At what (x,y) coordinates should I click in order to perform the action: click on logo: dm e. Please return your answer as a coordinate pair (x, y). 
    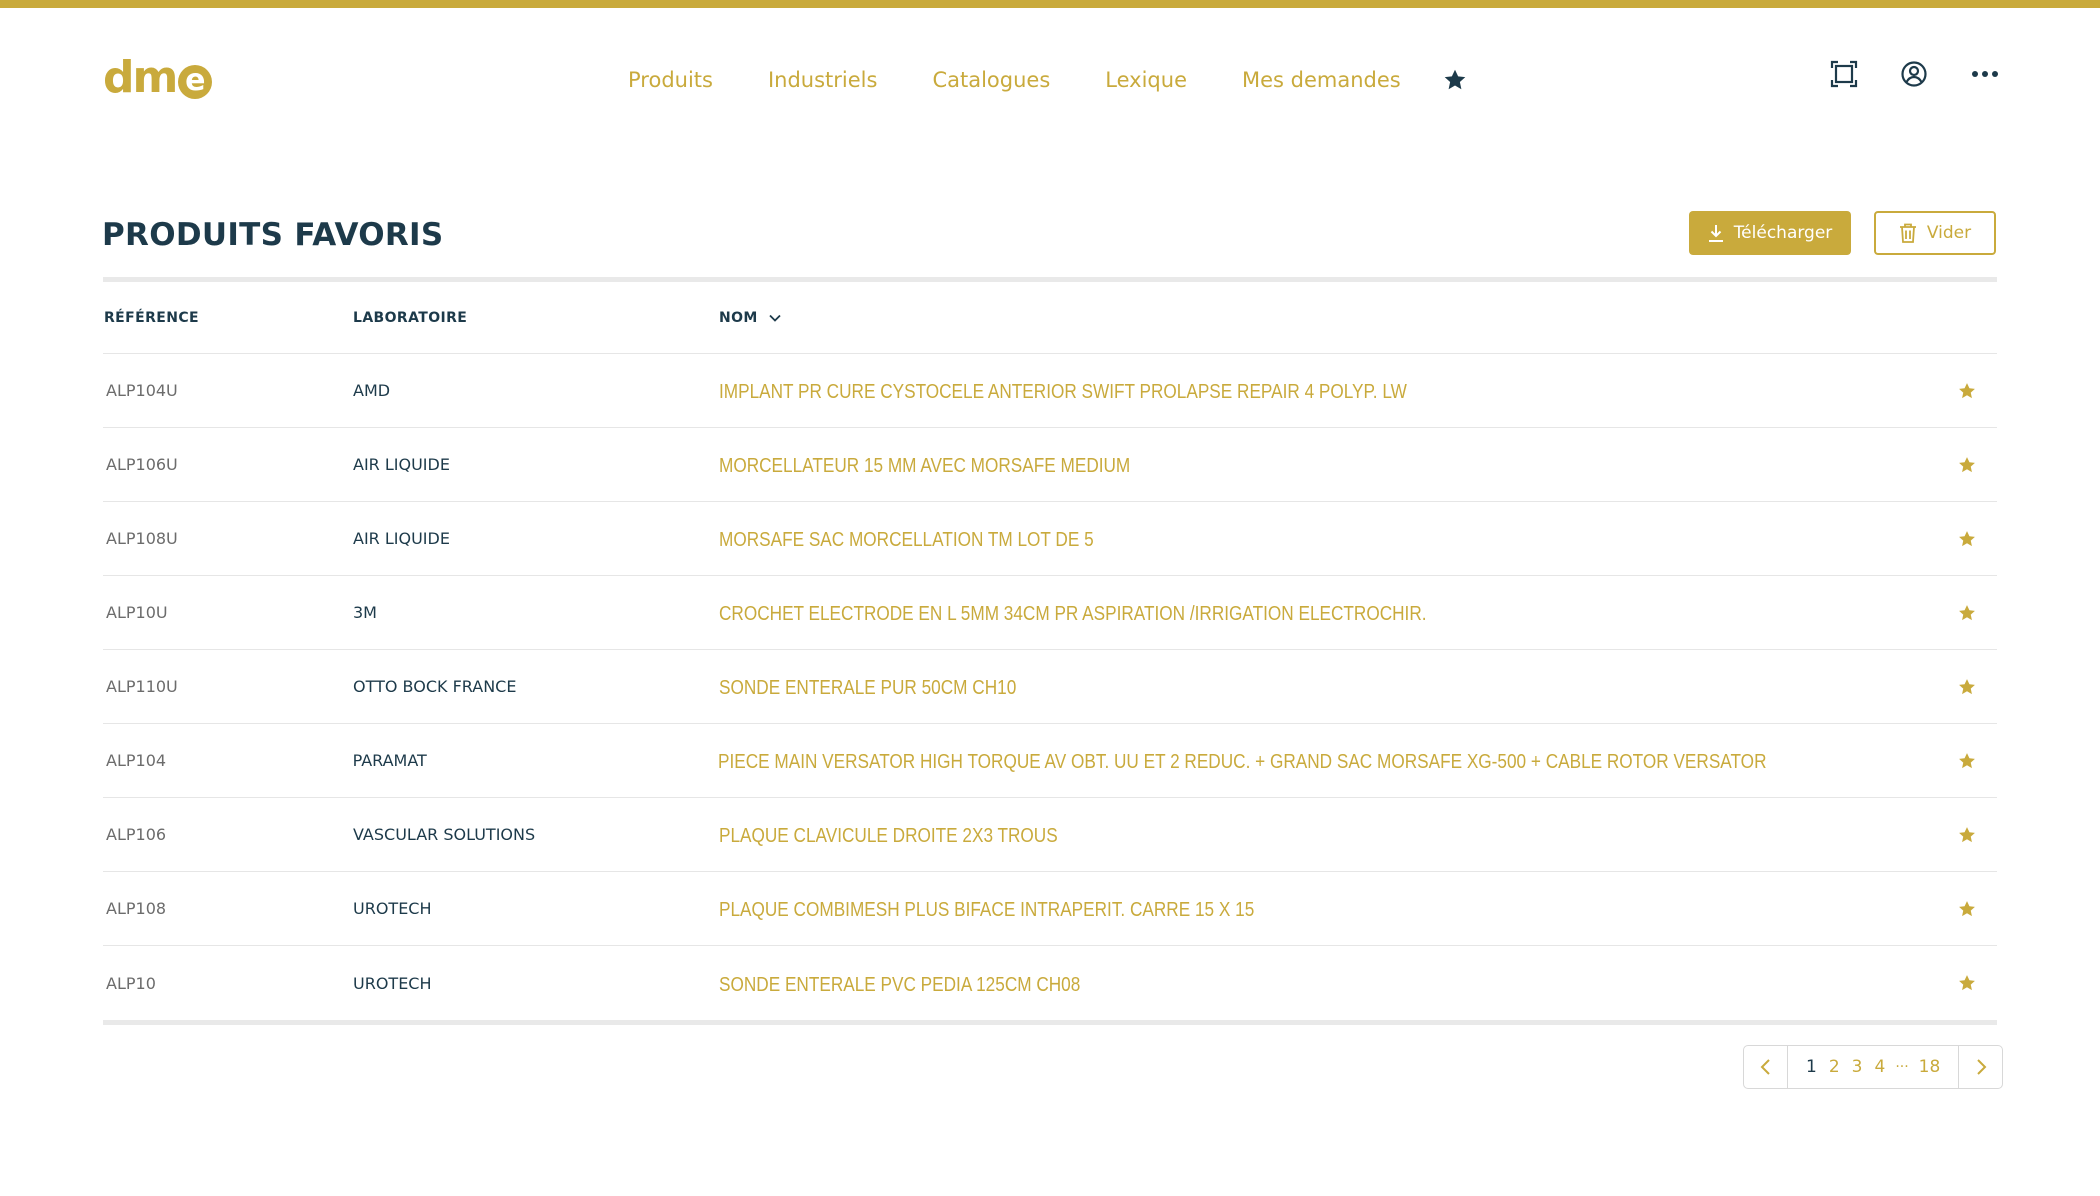
    Looking at the image, I should click on (158, 78).